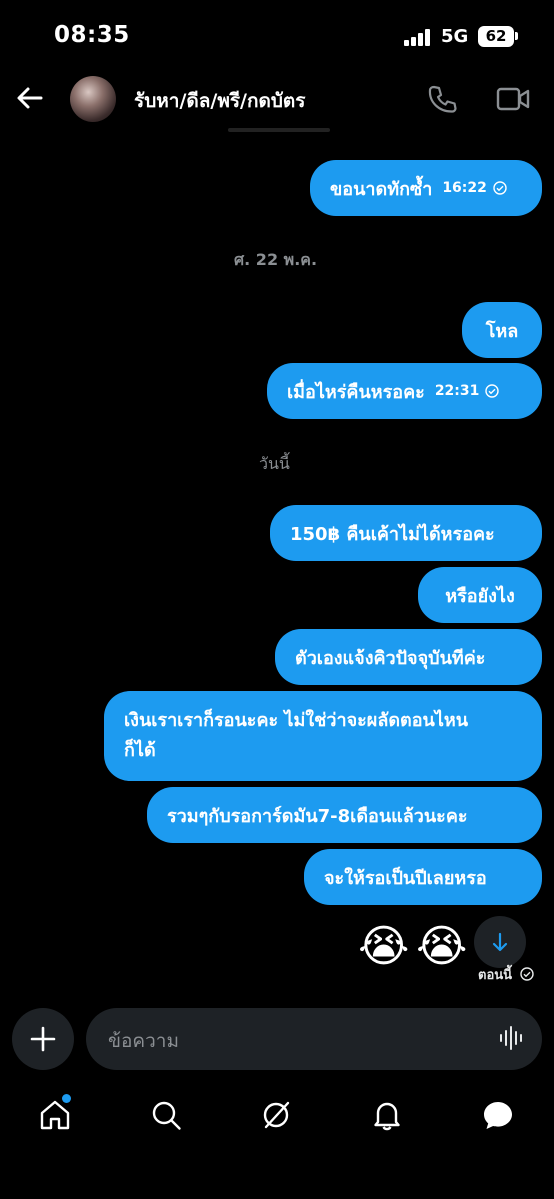 This screenshot has width=554, height=1199. I want to click on signal-icon, so click(418, 37).